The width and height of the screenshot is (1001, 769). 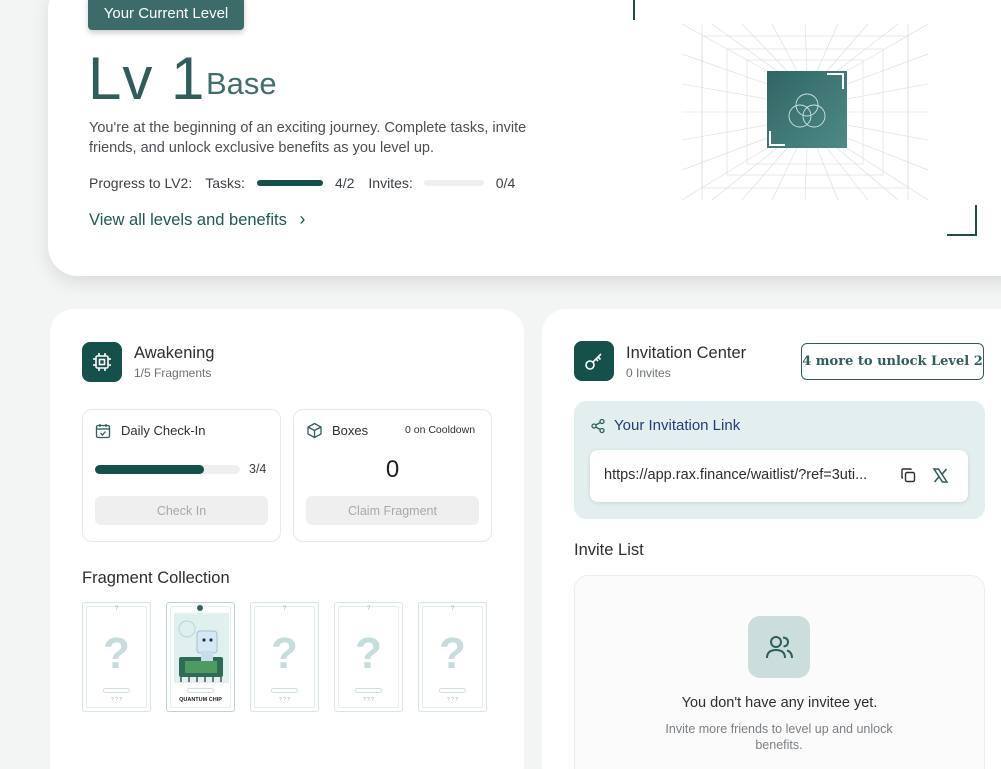 What do you see at coordinates (141, 183) in the screenshot?
I see `progress-label: Progress to LV2:` at bounding box center [141, 183].